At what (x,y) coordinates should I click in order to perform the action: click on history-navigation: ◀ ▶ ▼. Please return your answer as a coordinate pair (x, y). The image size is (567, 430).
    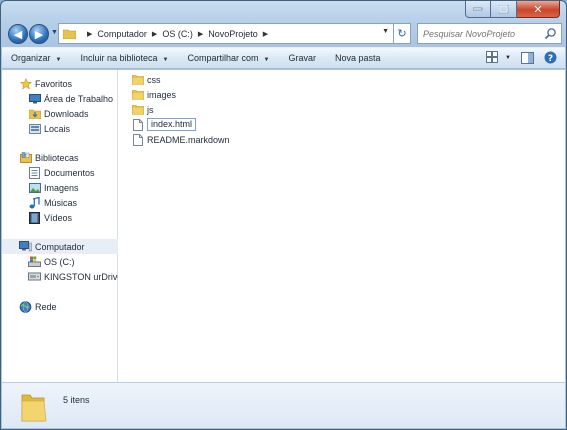
    Looking at the image, I should click on (36, 33).